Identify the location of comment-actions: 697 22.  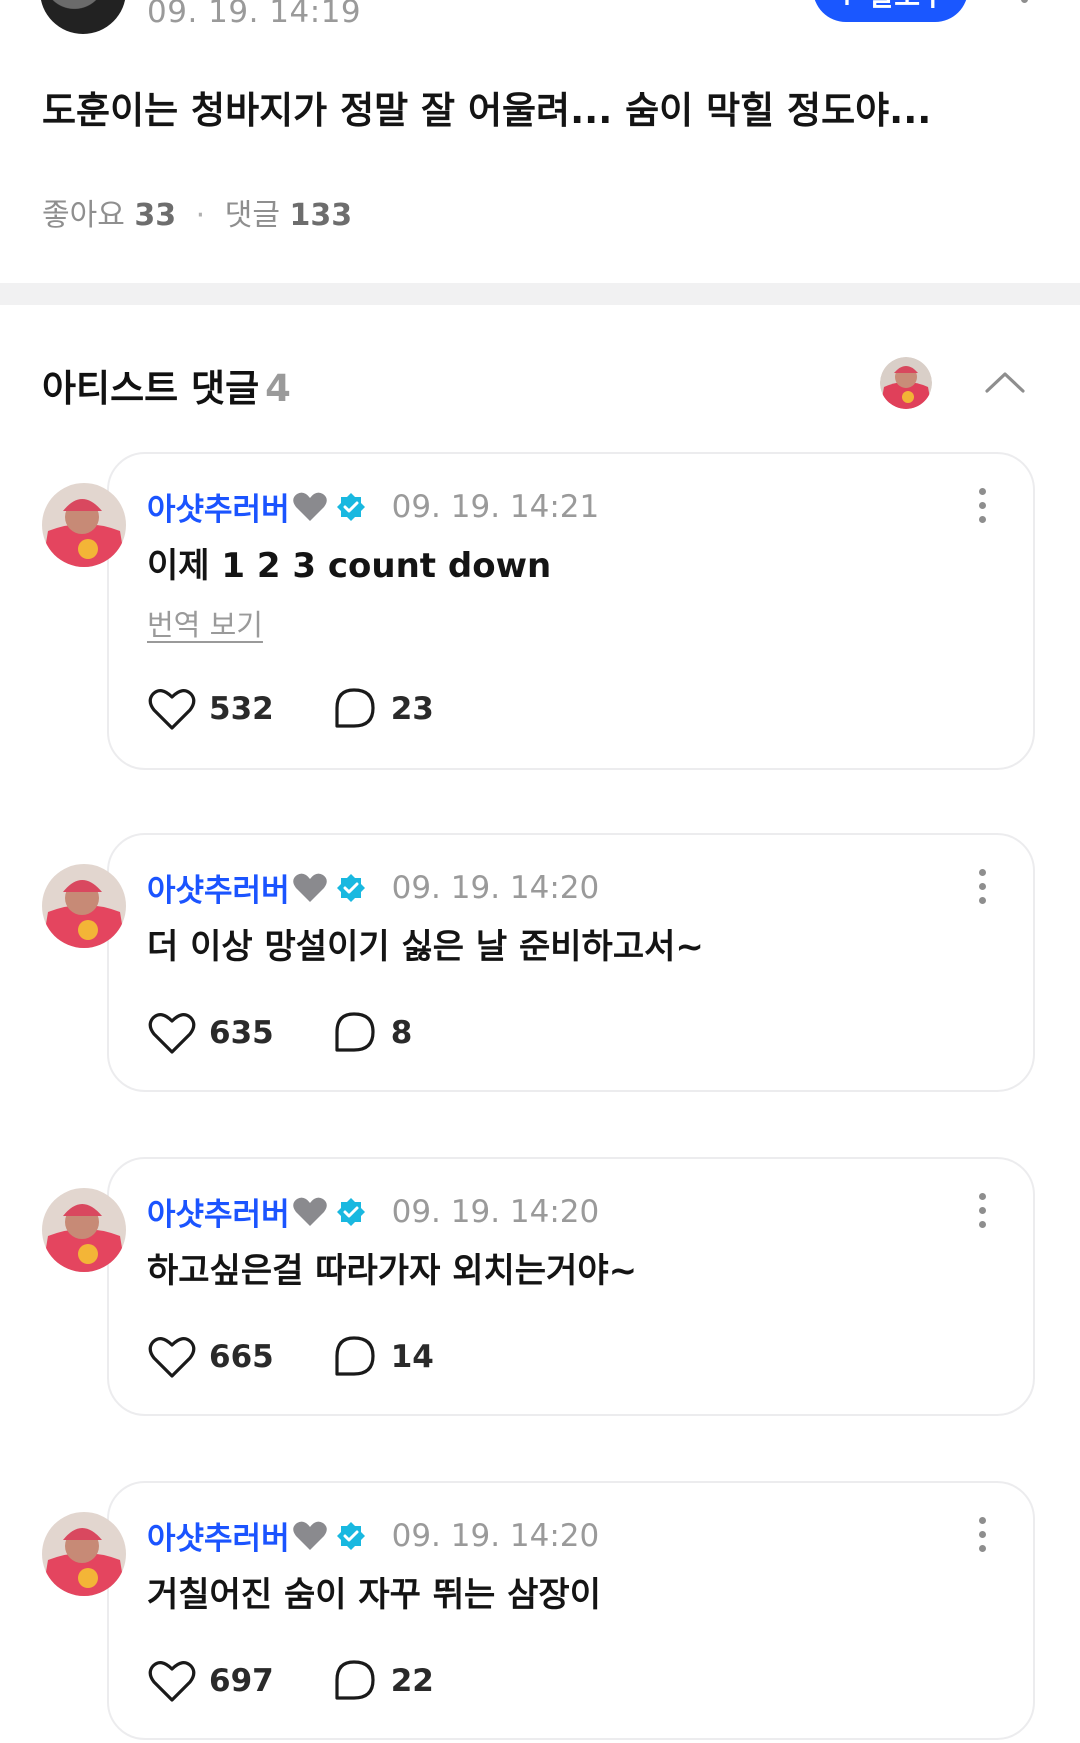
(290, 1681).